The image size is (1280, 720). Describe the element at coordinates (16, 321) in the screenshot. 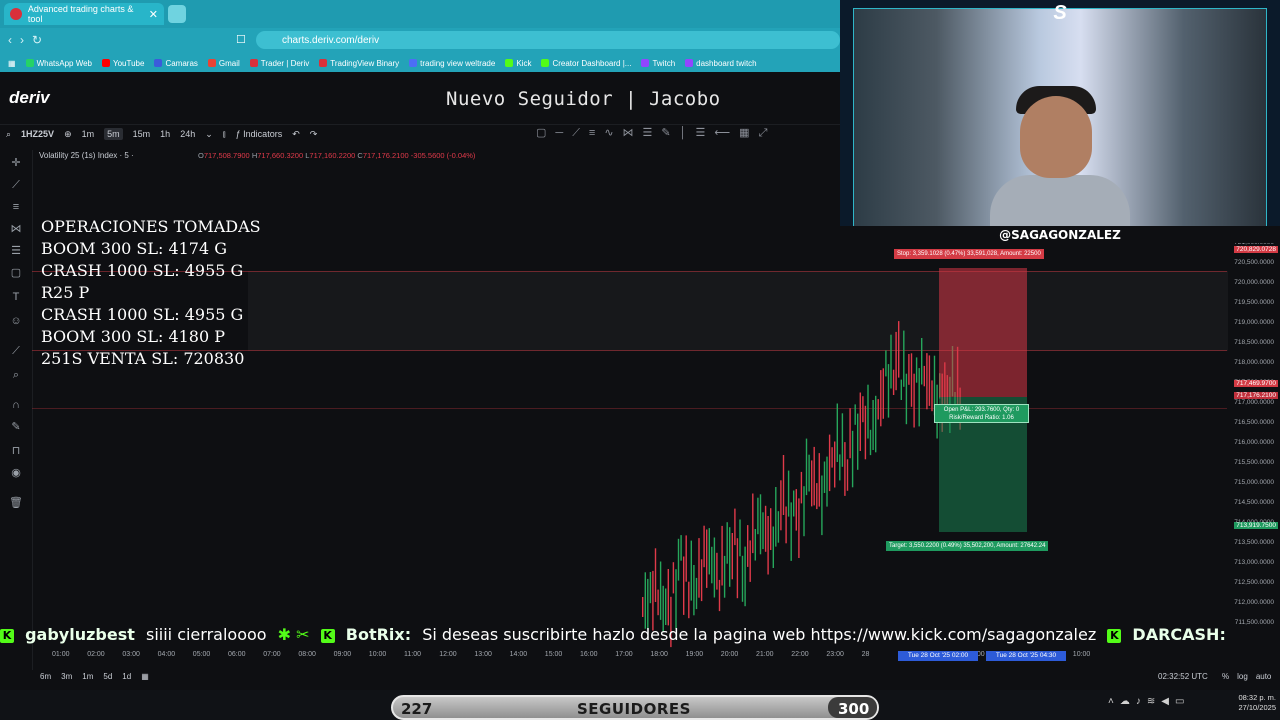

I see `emoji-icon: ☺` at that location.